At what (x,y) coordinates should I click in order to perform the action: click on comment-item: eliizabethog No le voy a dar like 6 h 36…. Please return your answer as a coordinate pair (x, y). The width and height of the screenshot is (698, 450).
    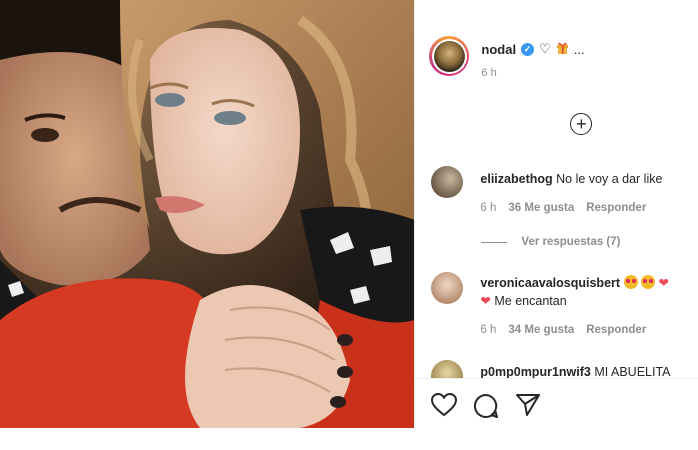
    Looking at the image, I should click on (562, 190).